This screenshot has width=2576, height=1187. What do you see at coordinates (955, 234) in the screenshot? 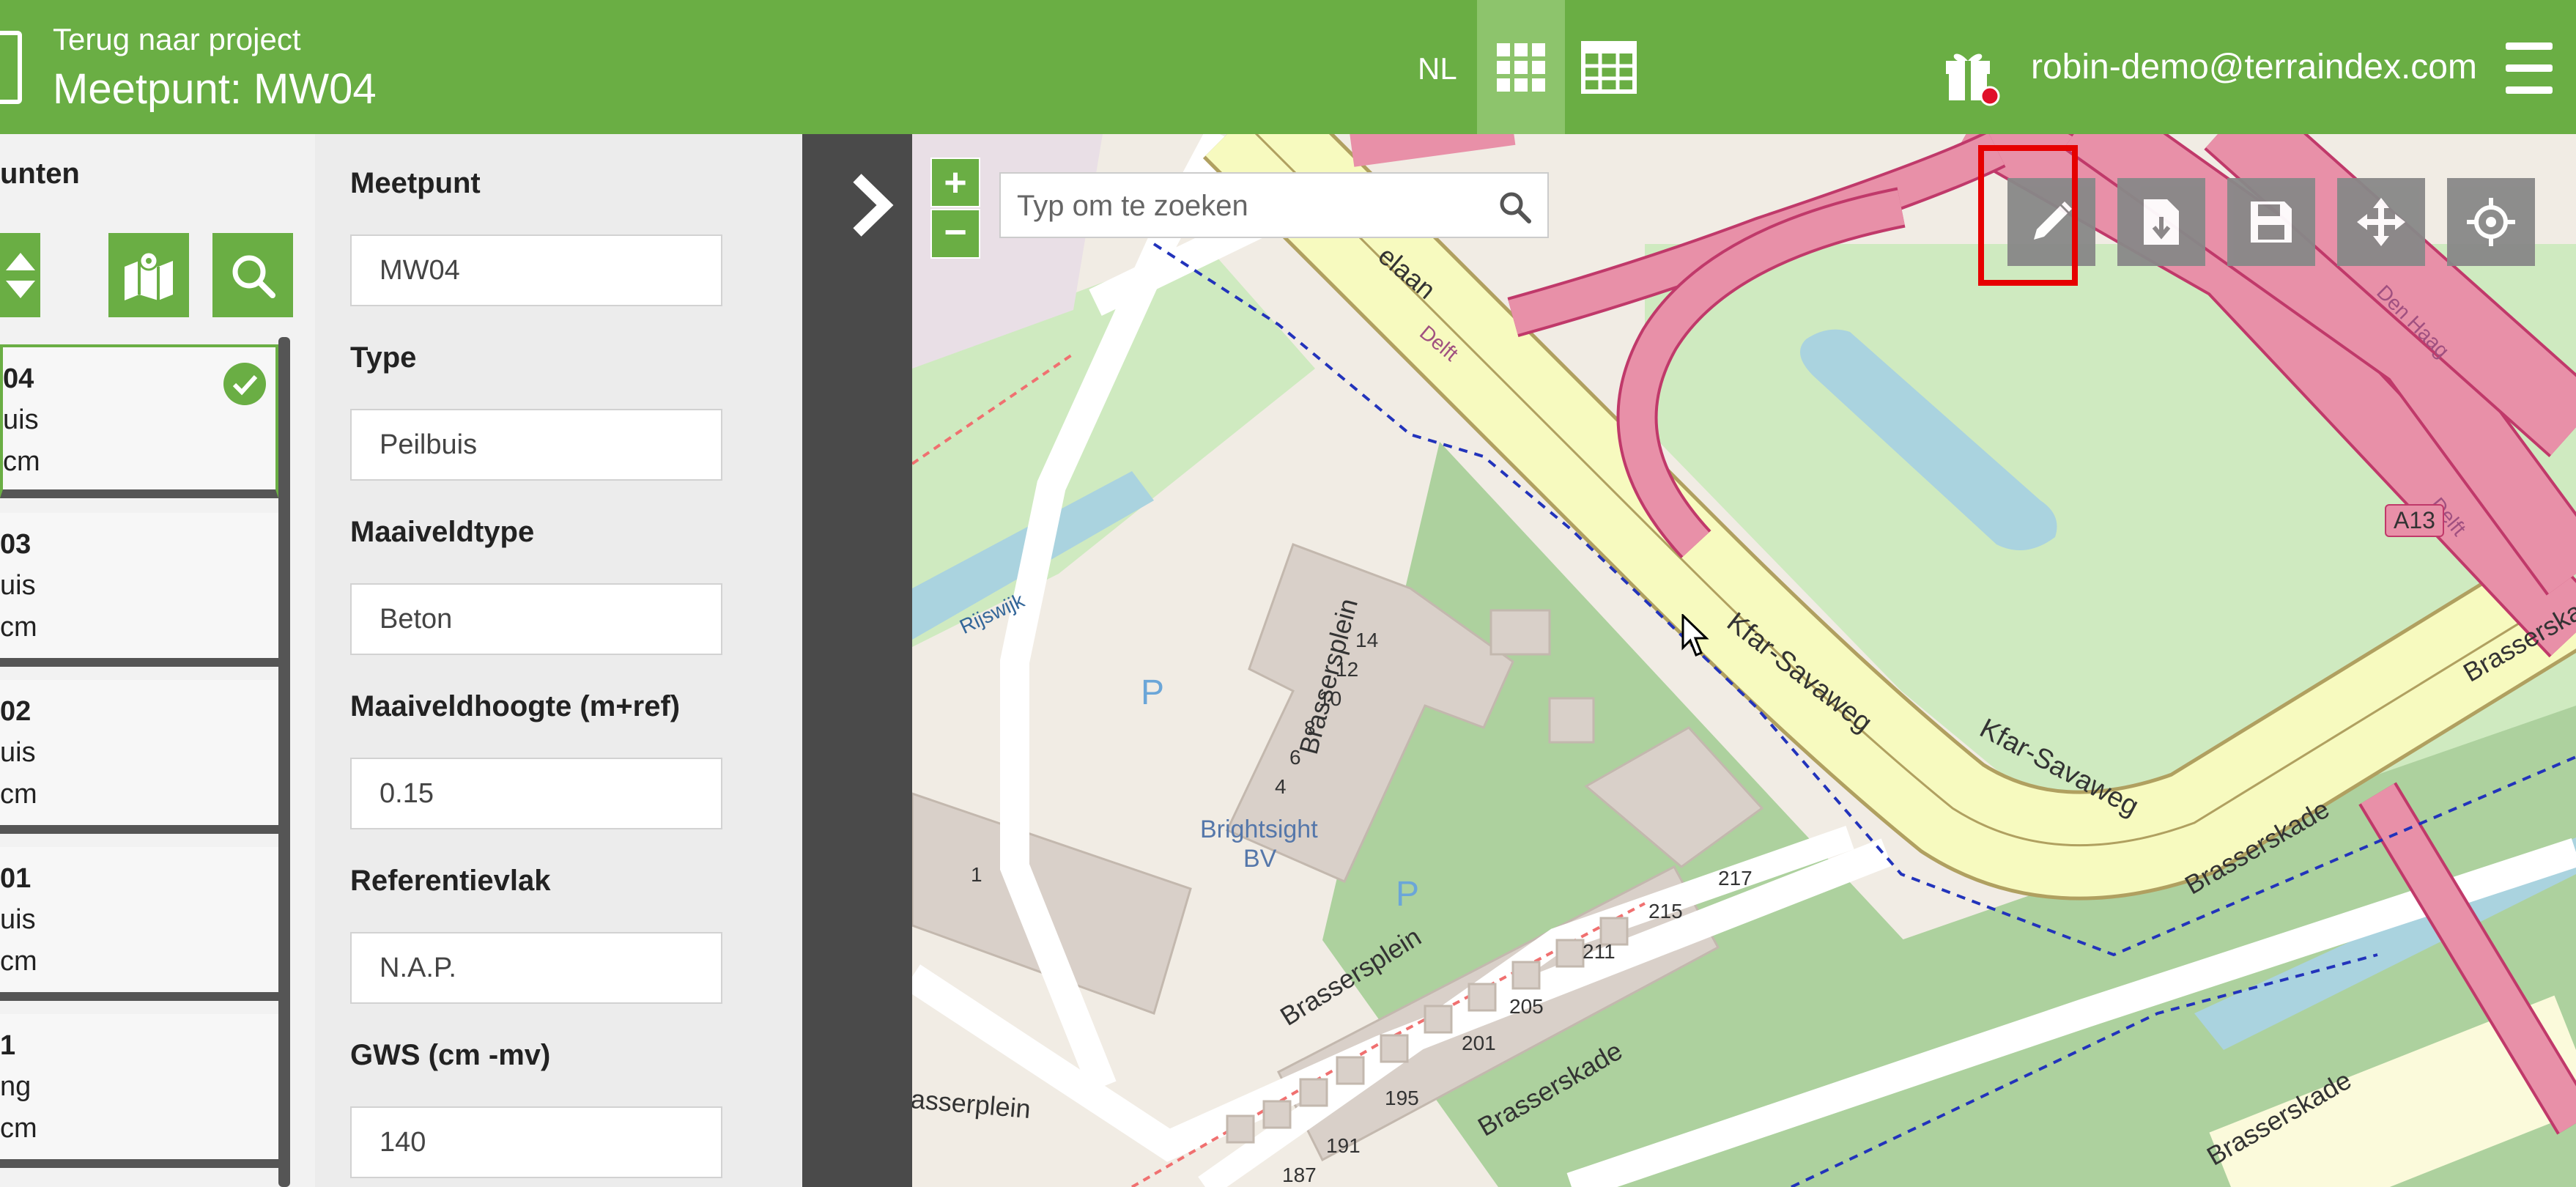
I see `zoom-out-button: −` at bounding box center [955, 234].